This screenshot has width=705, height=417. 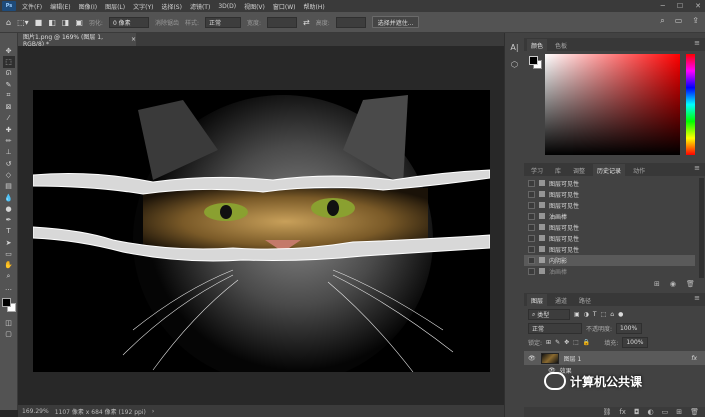 I want to click on move-tool-icon: ✥, so click(x=9, y=50).